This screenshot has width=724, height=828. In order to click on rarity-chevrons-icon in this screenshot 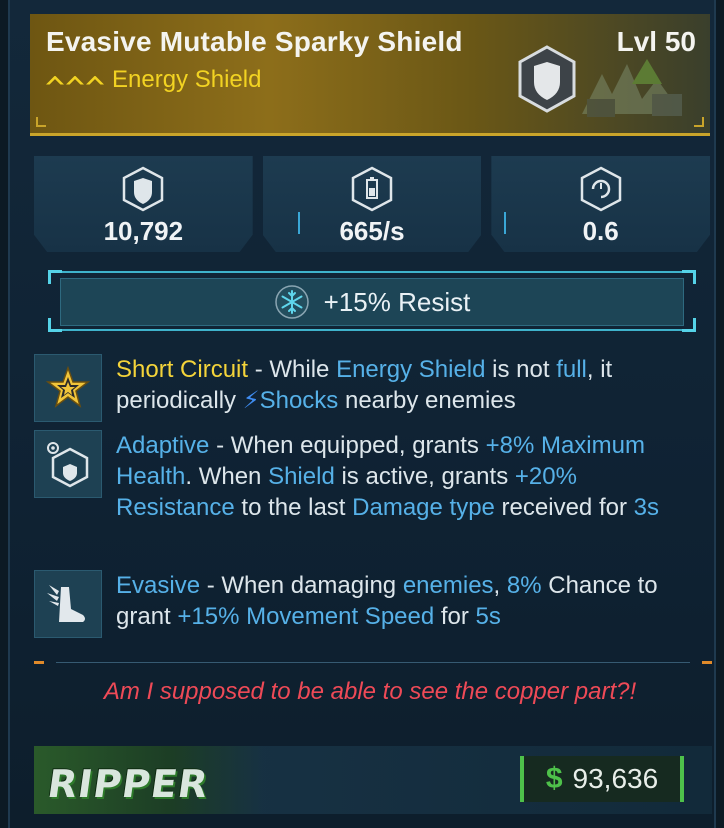, I will do `click(75, 80)`.